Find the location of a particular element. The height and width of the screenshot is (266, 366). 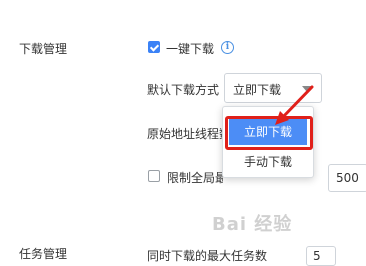

default-download-mode-label: 默认下载方式 is located at coordinates (183, 90).